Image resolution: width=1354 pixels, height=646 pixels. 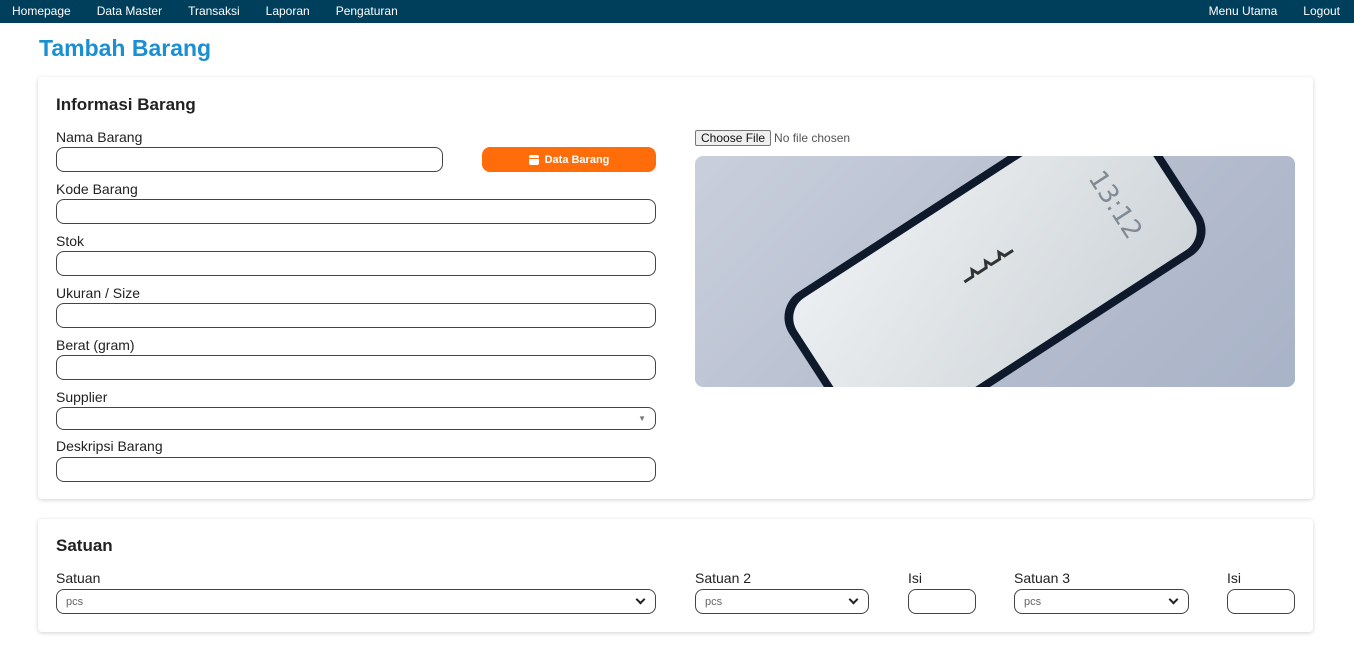 I want to click on file-status: No file chosen, so click(x=812, y=138).